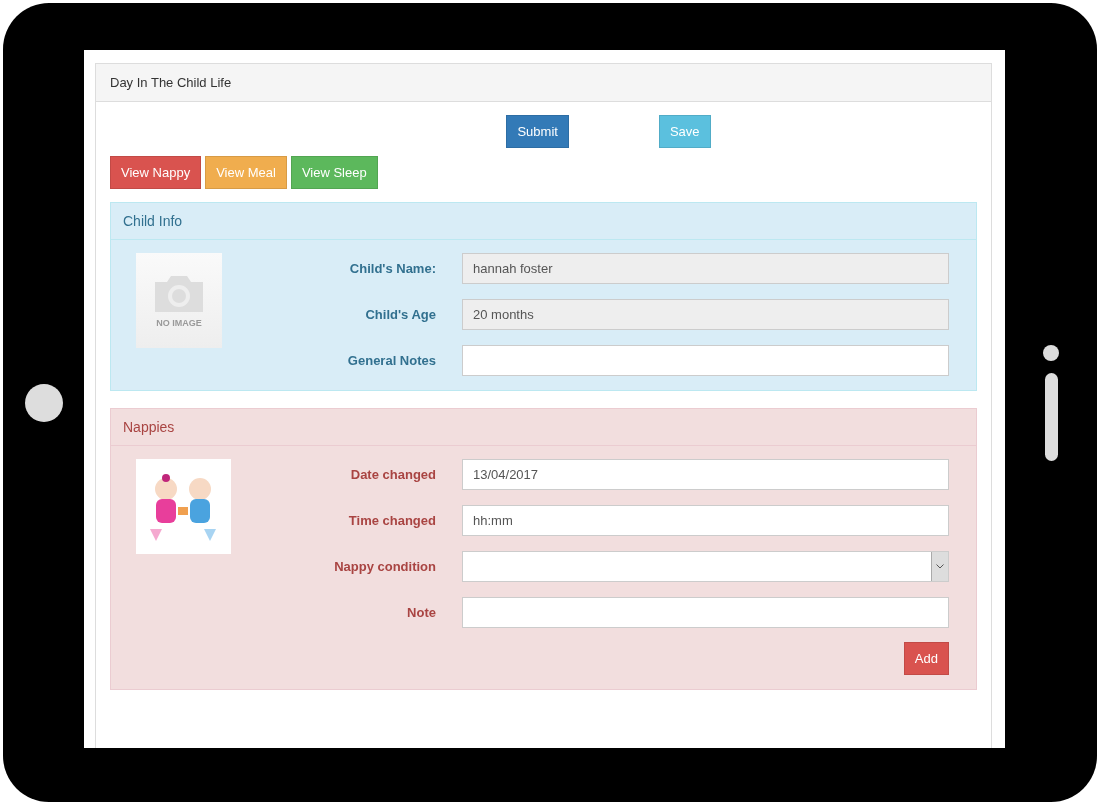 The image size is (1100, 805). I want to click on add-button: Add, so click(926, 658).